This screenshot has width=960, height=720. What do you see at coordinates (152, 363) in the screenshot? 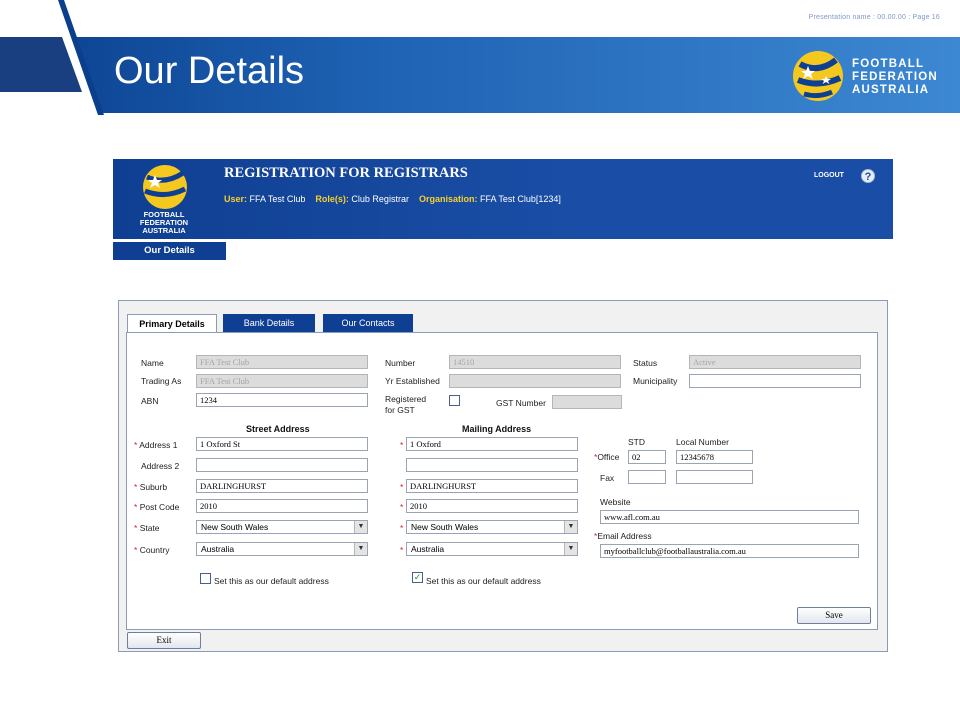
I see `name-label: Name` at bounding box center [152, 363].